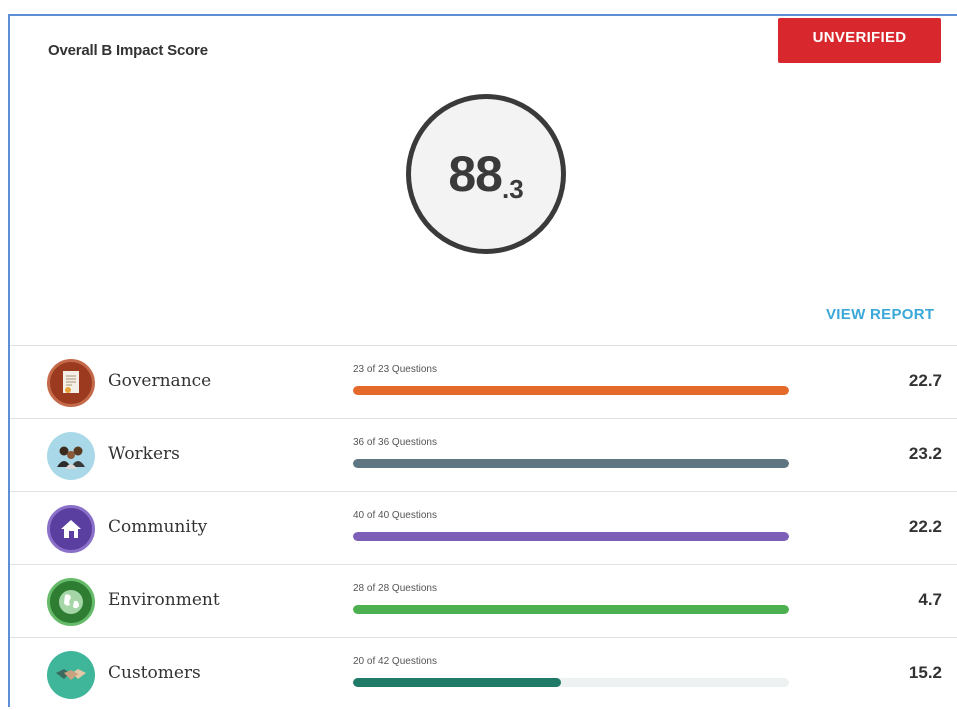  Describe the element at coordinates (154, 673) in the screenshot. I see `category-label: Customers` at that location.